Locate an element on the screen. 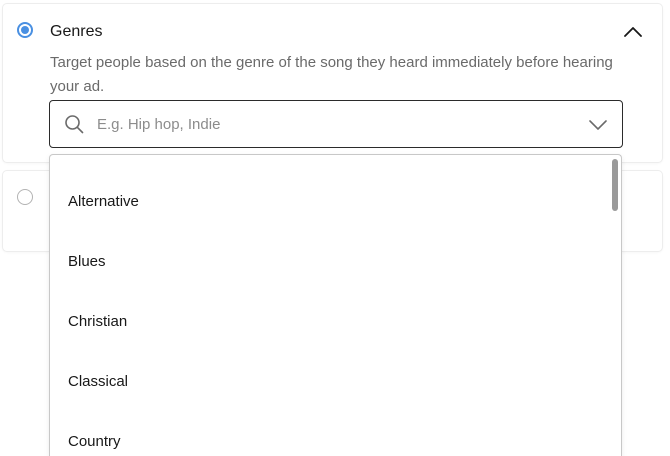 The image size is (670, 456). genres-title: Genres is located at coordinates (76, 31).